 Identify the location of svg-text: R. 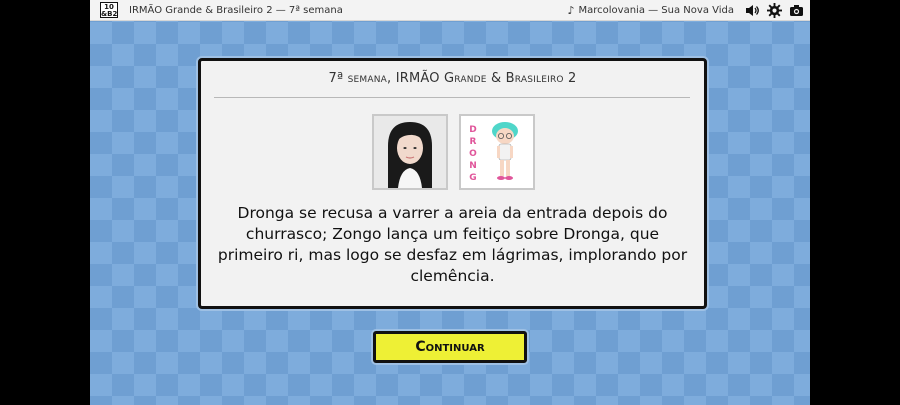
(473, 142).